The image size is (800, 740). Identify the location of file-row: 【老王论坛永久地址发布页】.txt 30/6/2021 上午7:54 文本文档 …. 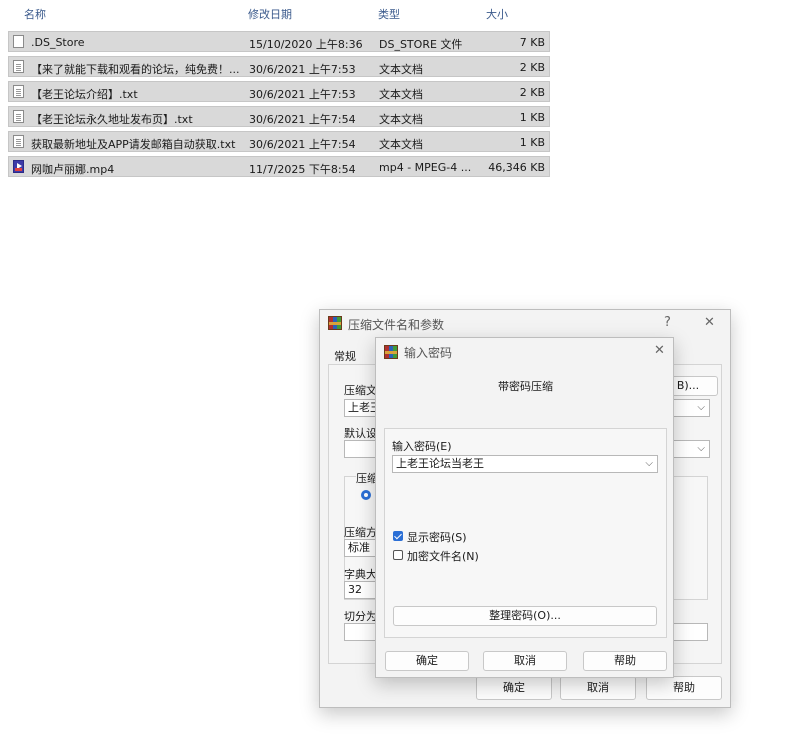
(279, 116).